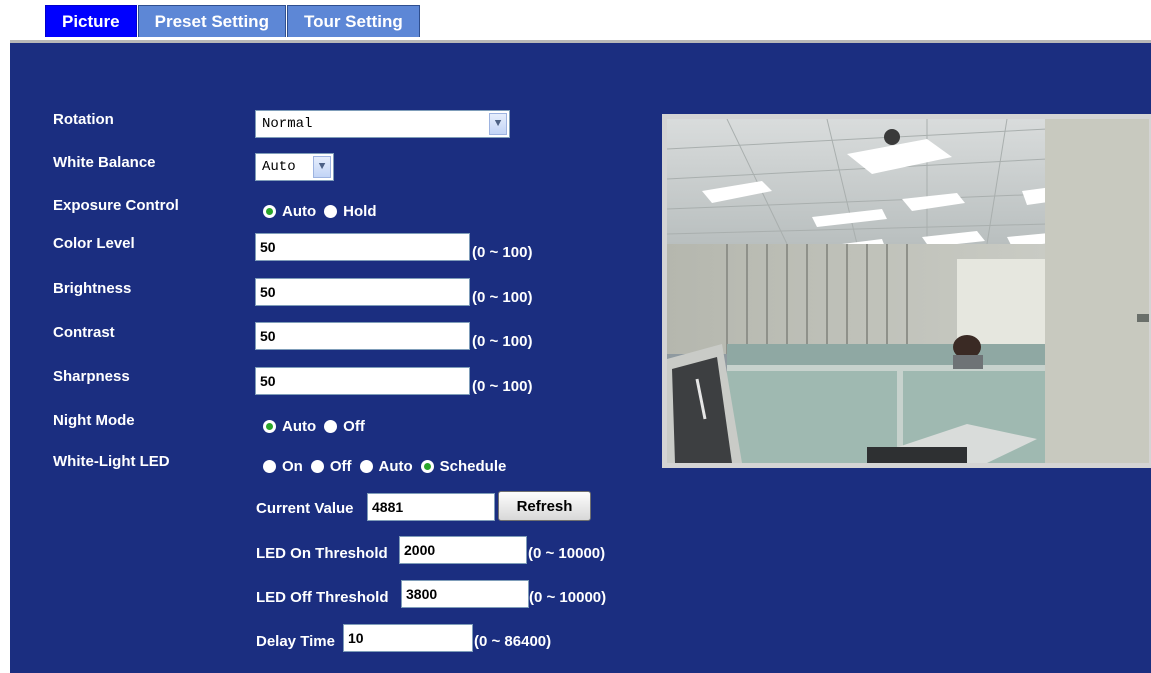 The width and height of the screenshot is (1151, 673). I want to click on color-level-input, so click(362, 247).